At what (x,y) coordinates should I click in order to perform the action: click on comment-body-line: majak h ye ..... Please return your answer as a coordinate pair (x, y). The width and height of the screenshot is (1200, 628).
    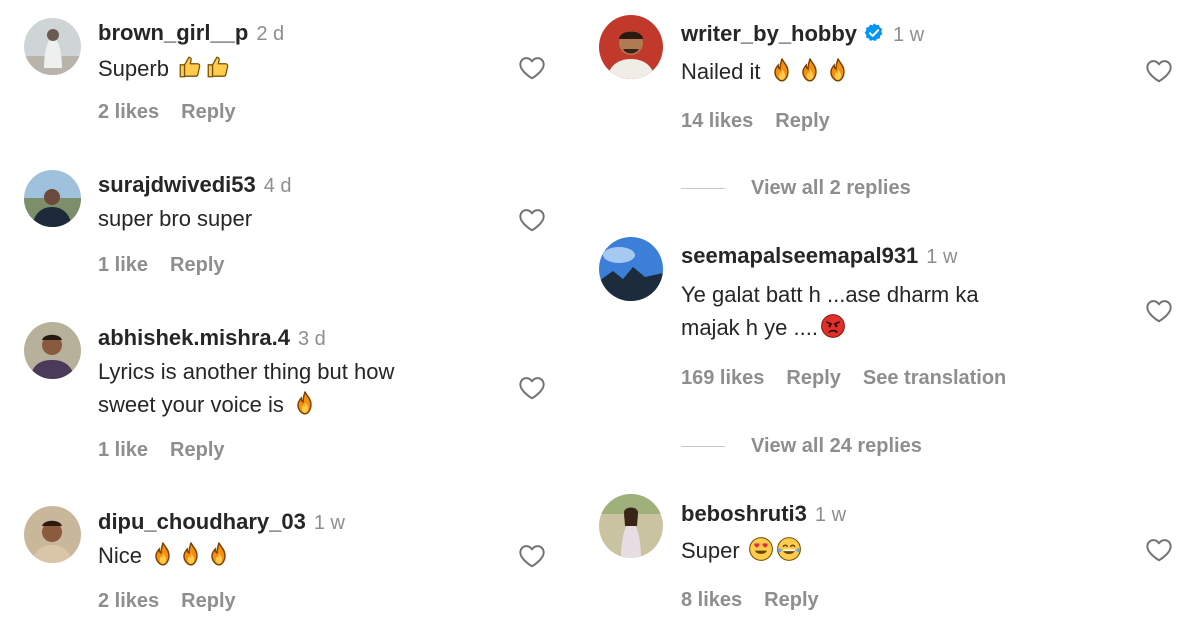
    Looking at the image, I should click on (749, 327).